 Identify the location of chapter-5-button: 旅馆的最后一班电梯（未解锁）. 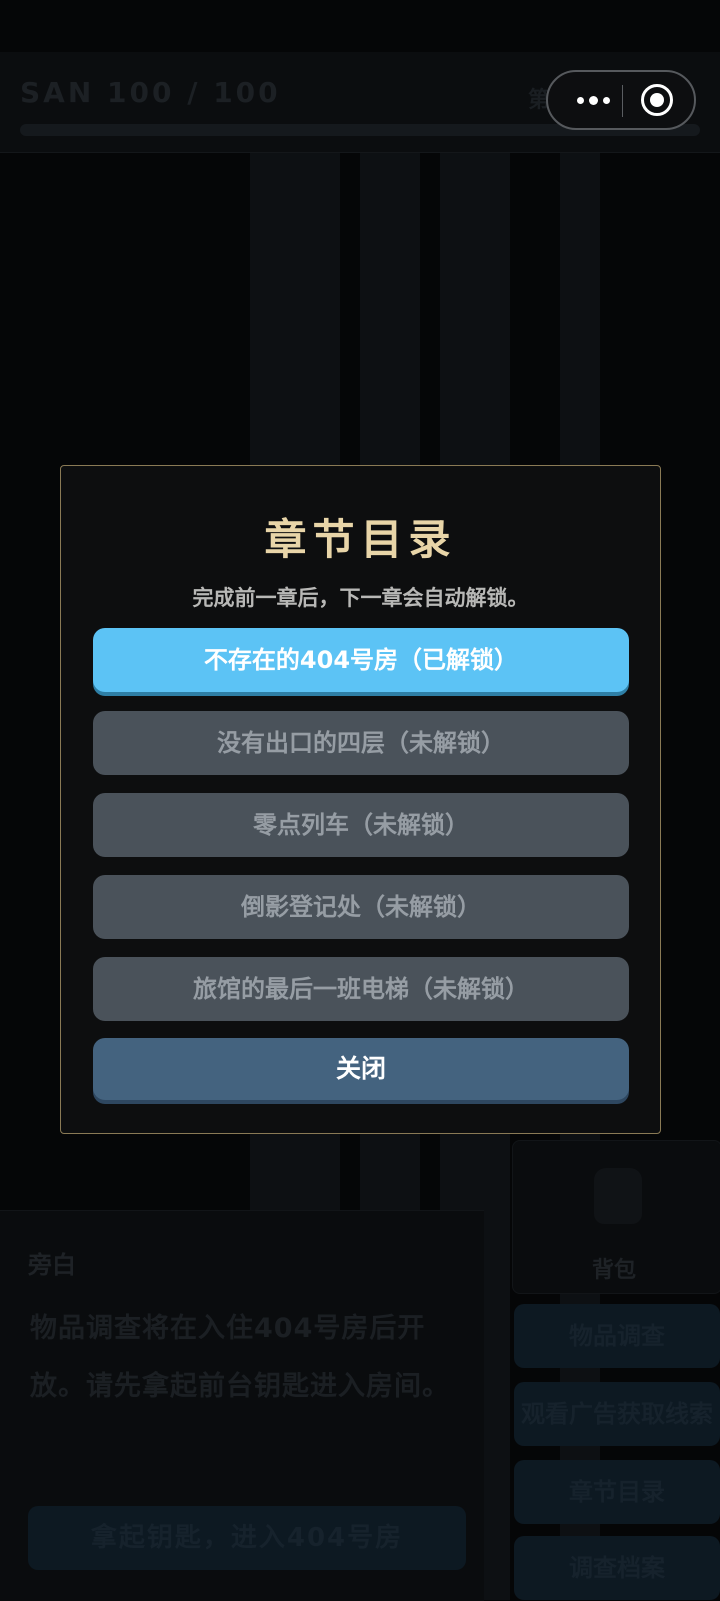
(361, 989).